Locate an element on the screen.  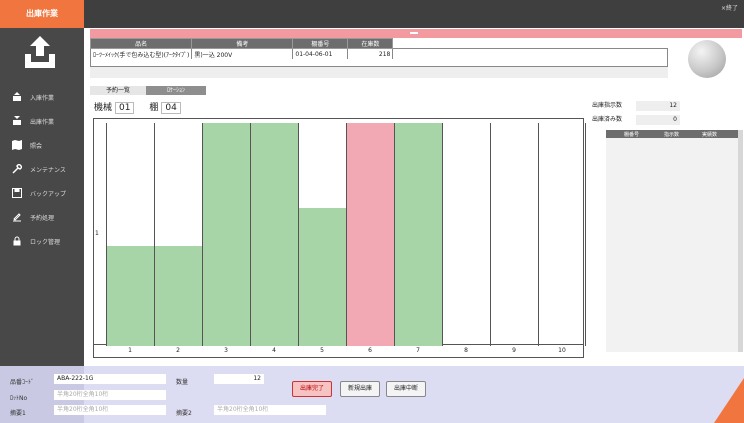
lot-field: 半角20桁全角10桁 is located at coordinates (110, 395).